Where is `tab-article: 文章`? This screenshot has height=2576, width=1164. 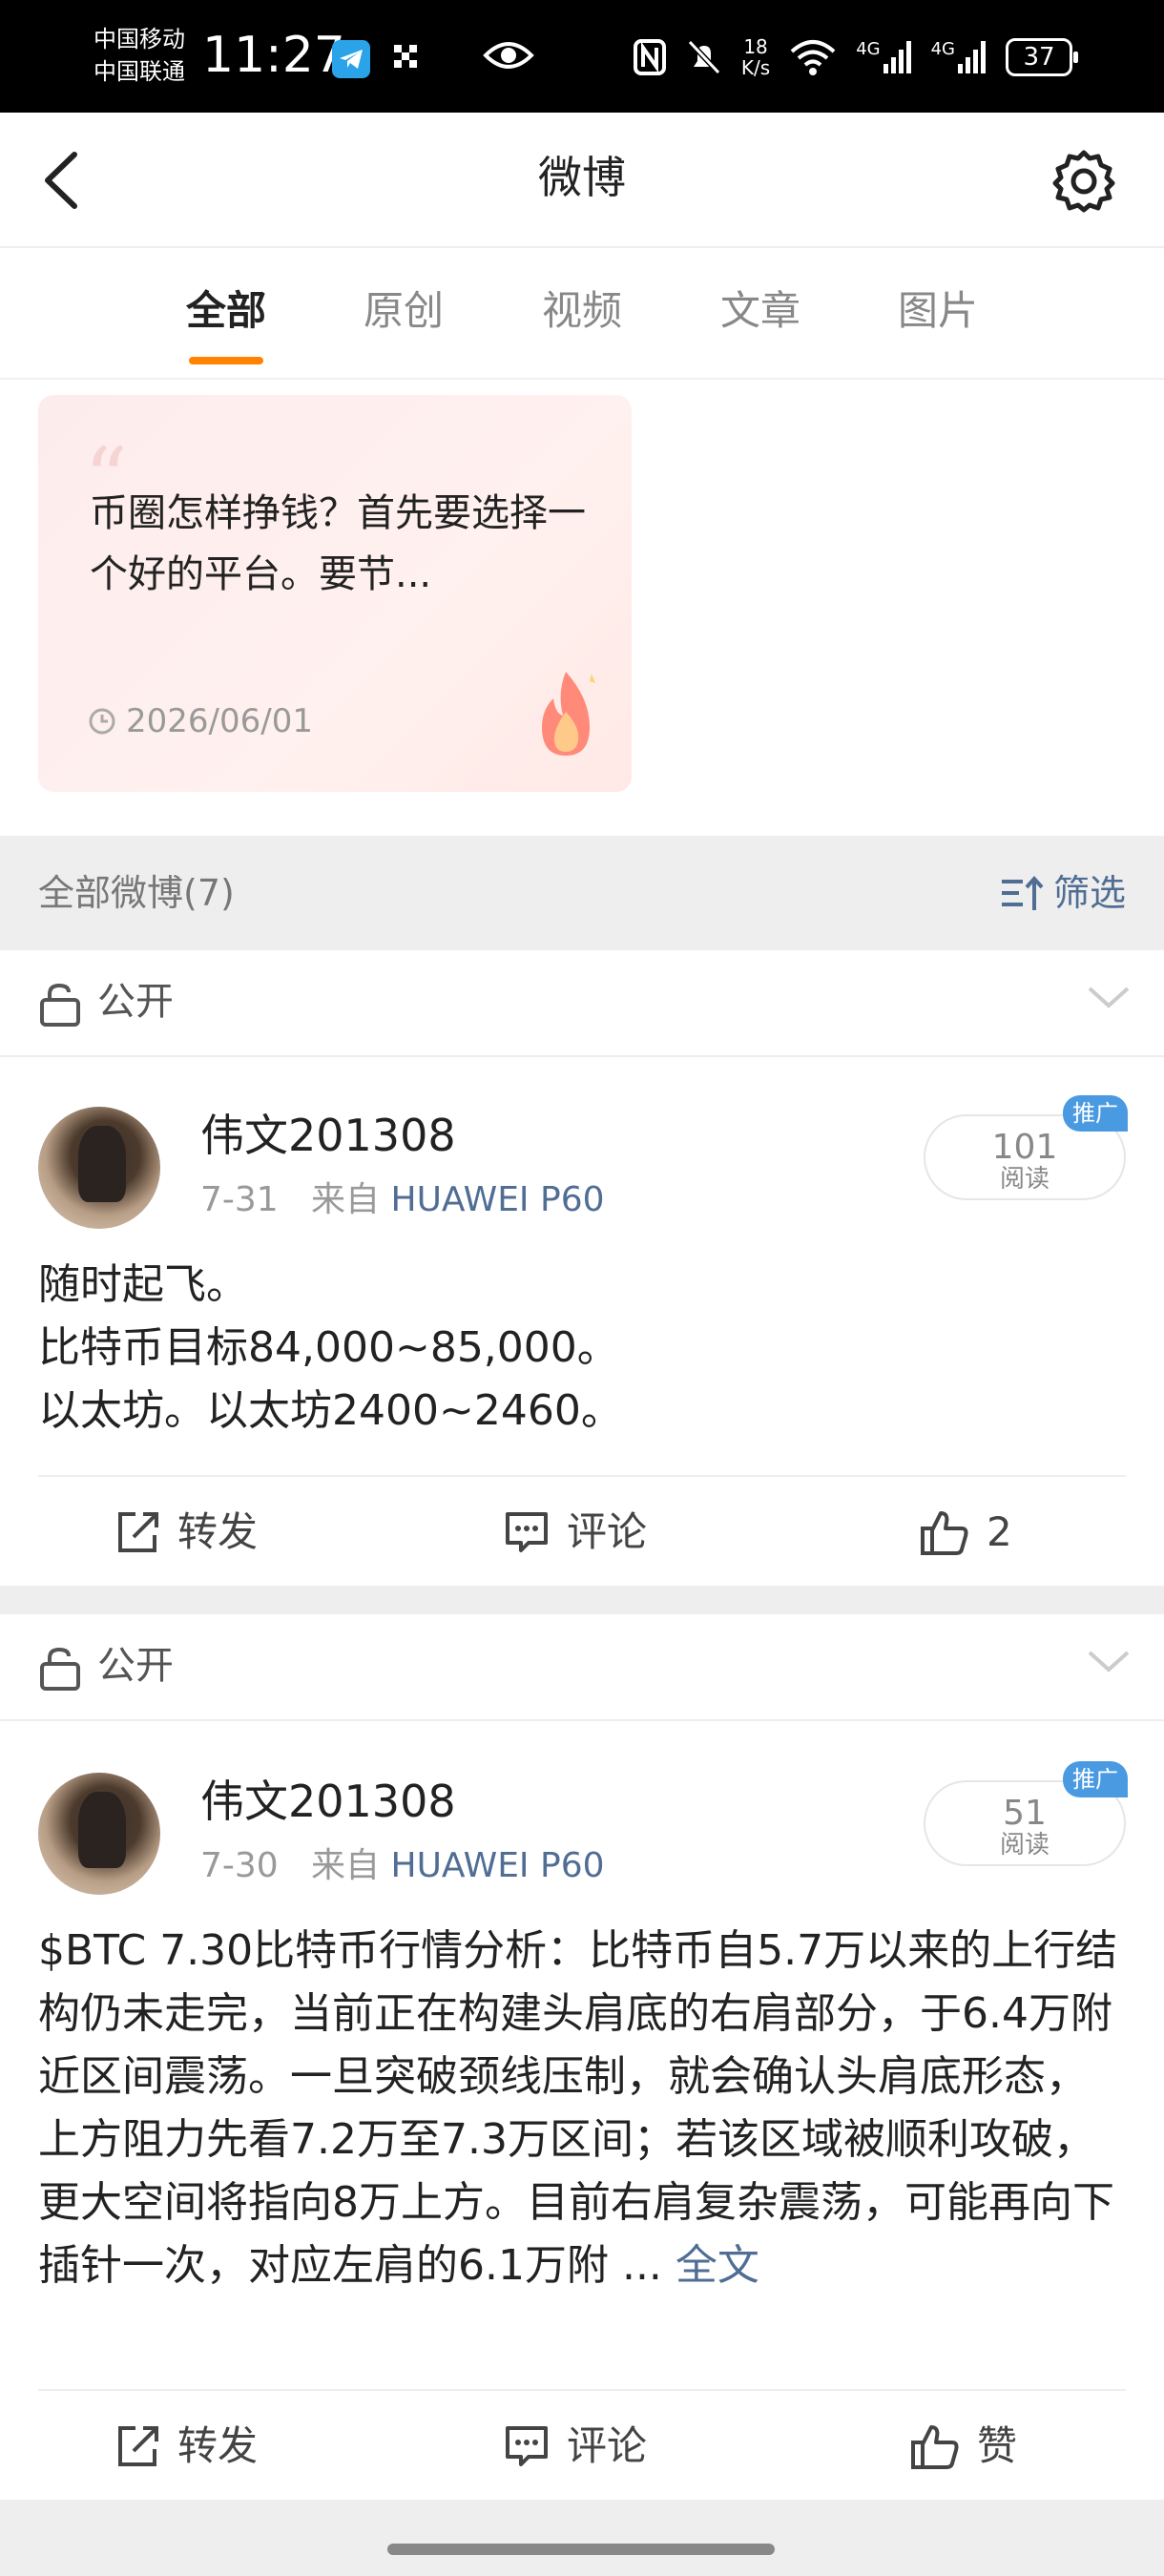
tab-article: 文章 is located at coordinates (760, 311).